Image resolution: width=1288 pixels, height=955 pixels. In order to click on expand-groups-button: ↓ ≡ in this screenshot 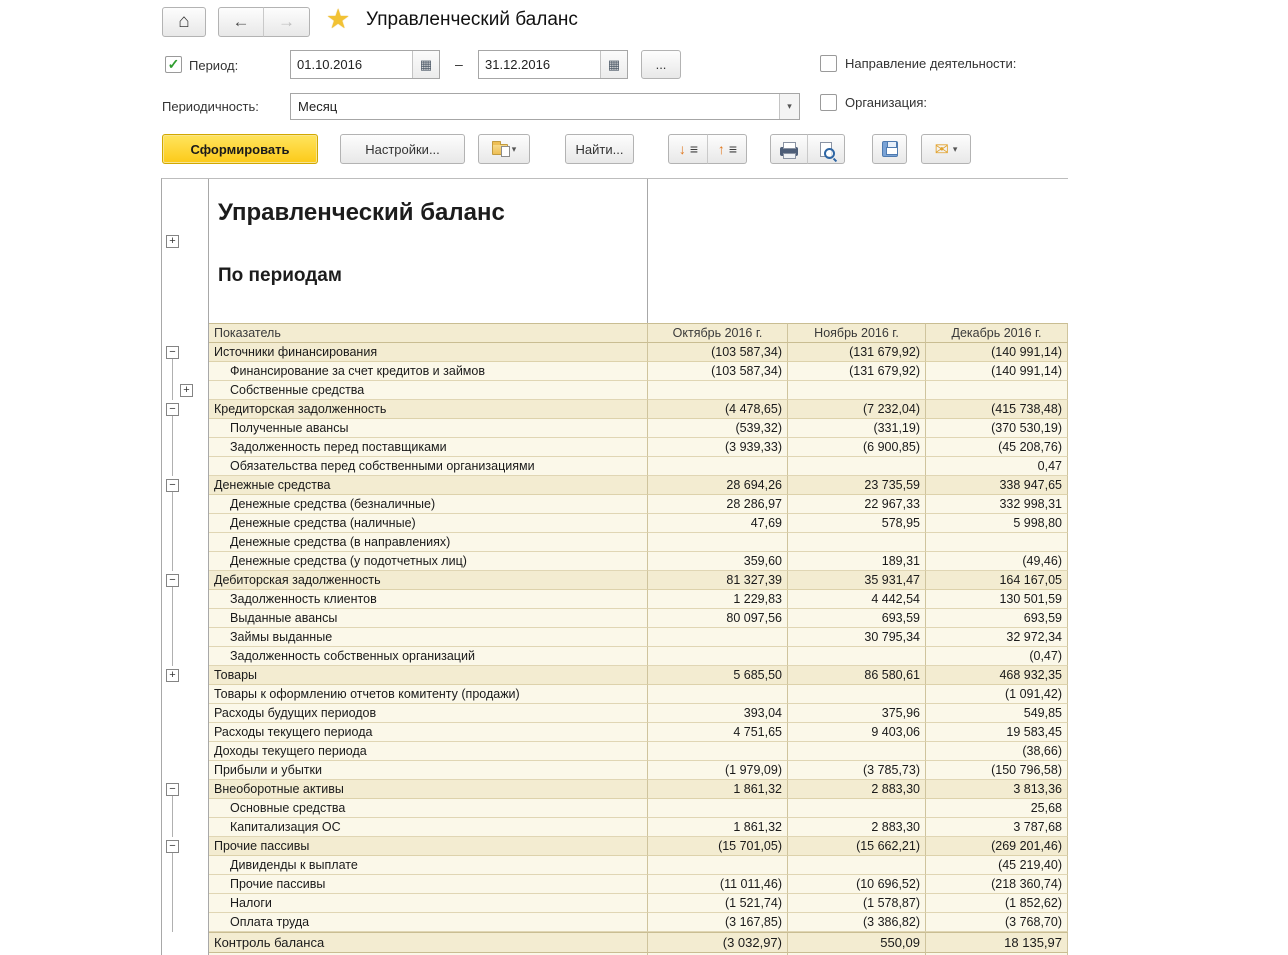, I will do `click(688, 149)`.